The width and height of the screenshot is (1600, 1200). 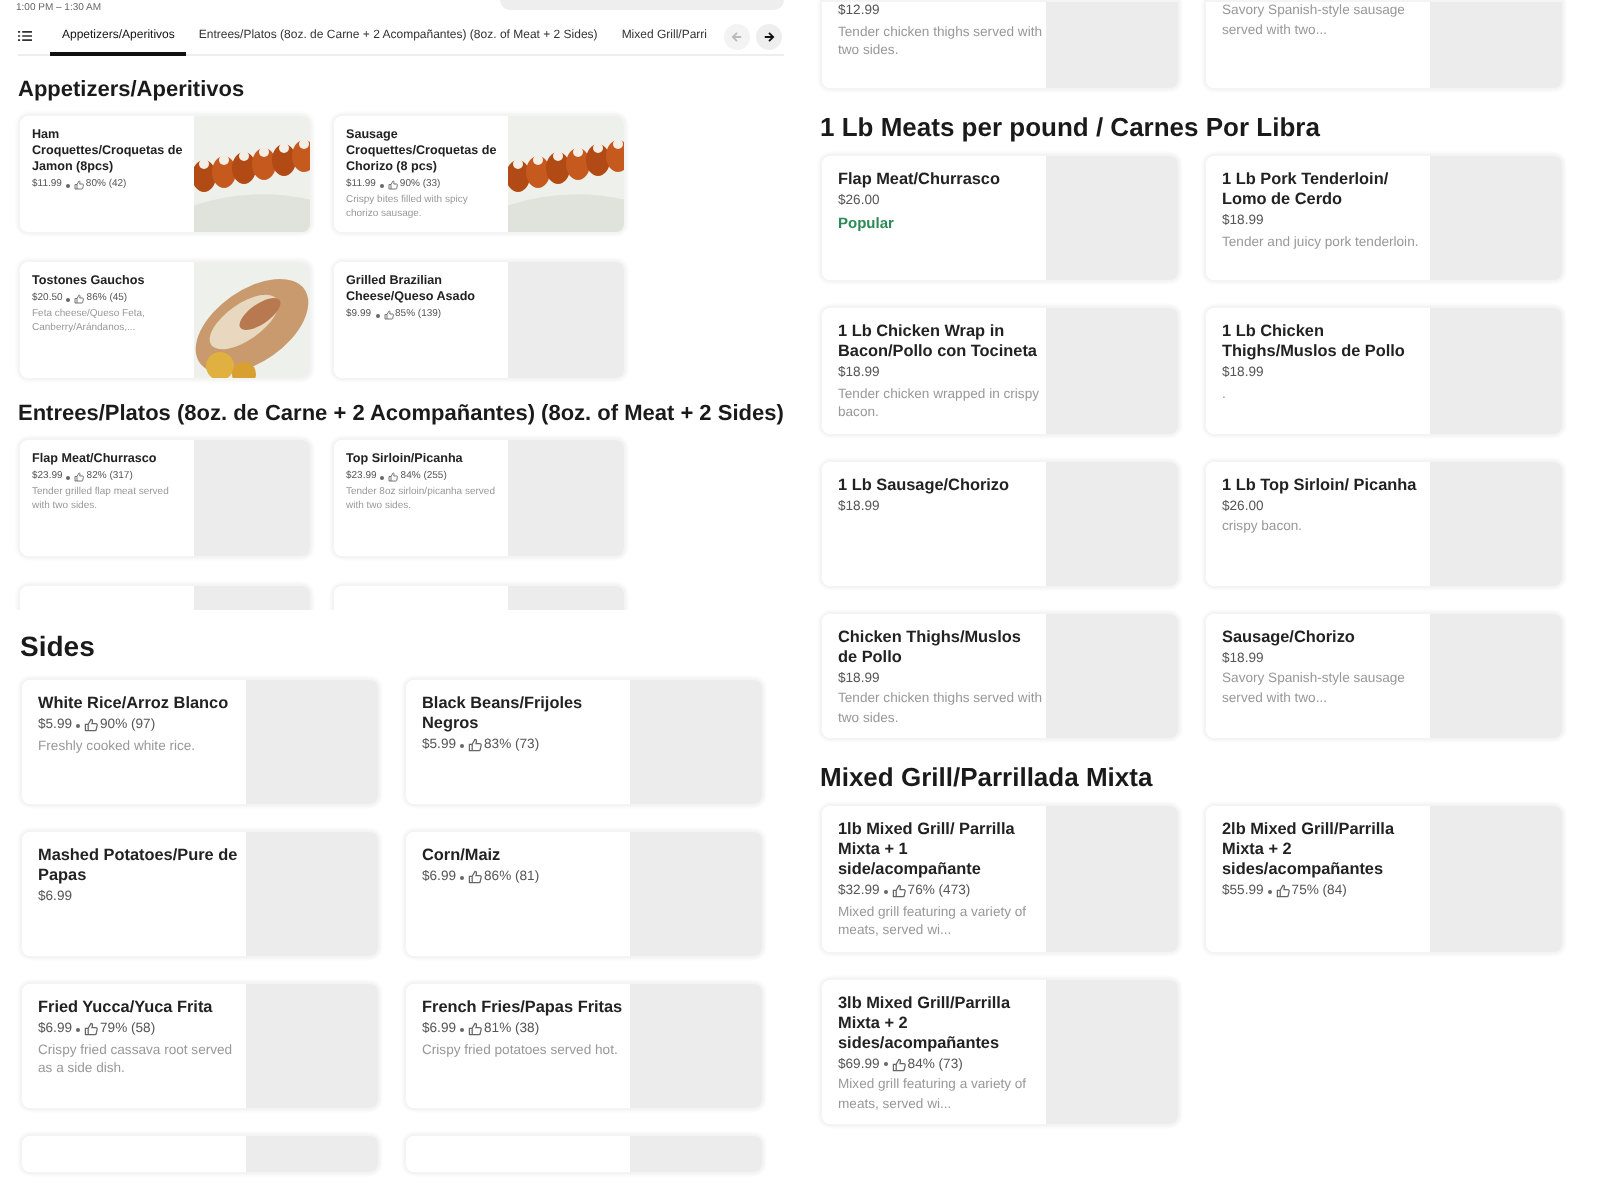 I want to click on section-heading: Appetizers/Aperitivos, so click(x=132, y=90).